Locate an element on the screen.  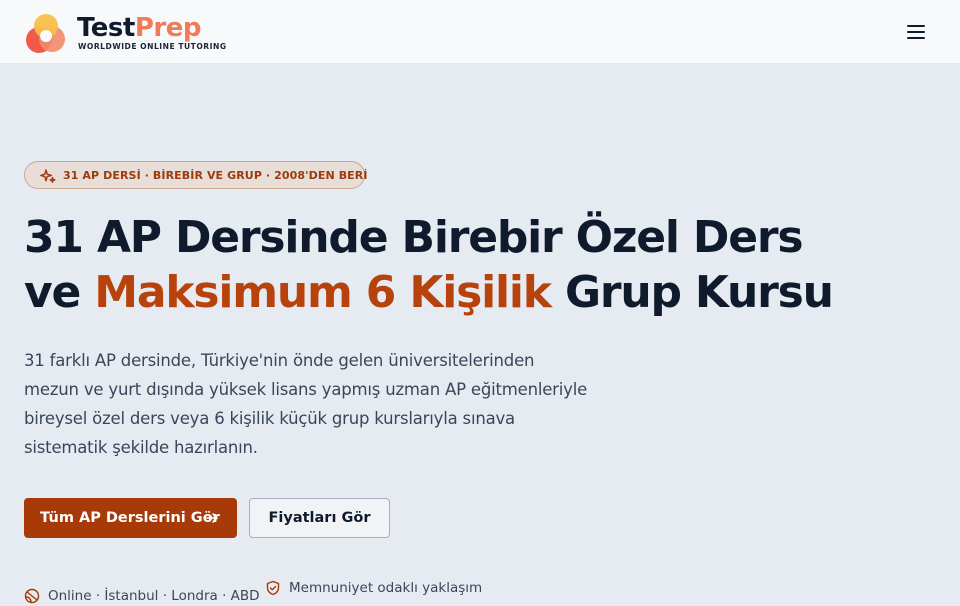
testprep-logo: TestPrep WORLDWIDE ONLINE TUTORING is located at coordinates (125, 33).